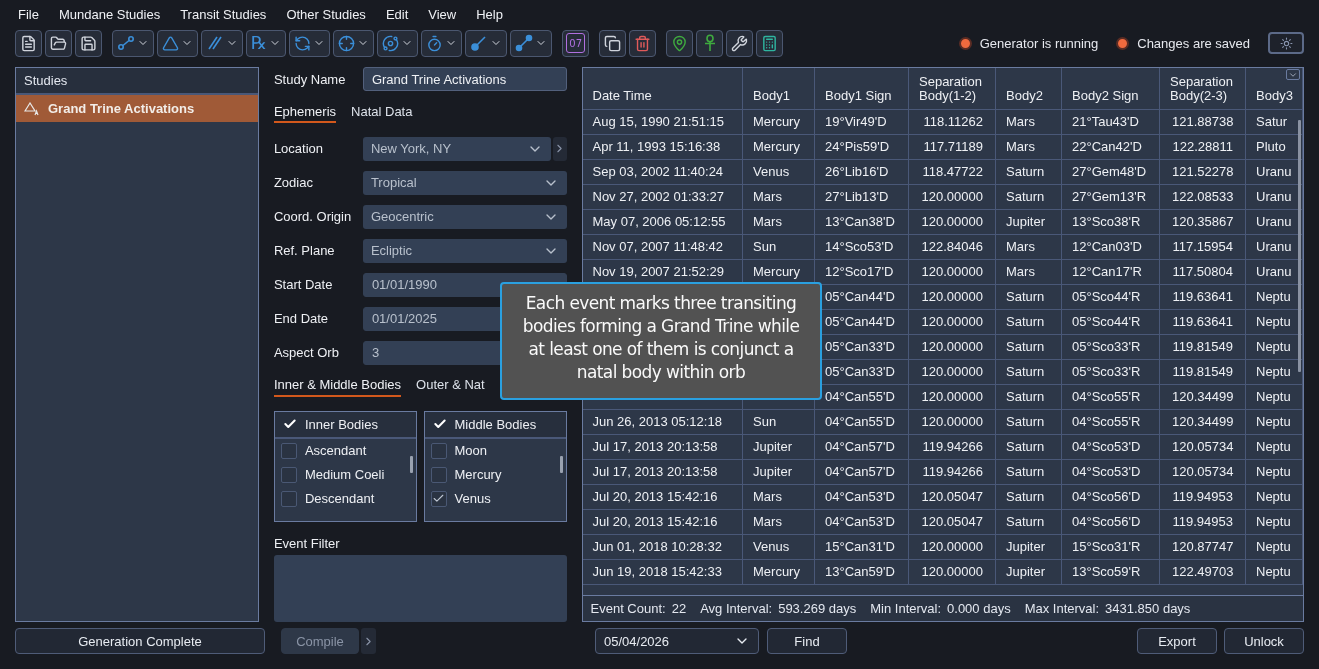  What do you see at coordinates (223, 14) in the screenshot?
I see `menu-item: Transit Studies` at bounding box center [223, 14].